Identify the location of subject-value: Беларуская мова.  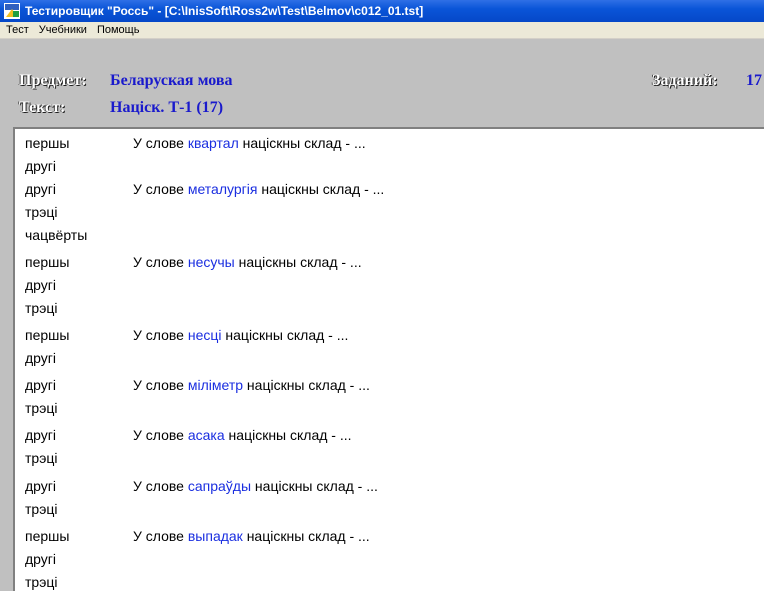
(171, 80).